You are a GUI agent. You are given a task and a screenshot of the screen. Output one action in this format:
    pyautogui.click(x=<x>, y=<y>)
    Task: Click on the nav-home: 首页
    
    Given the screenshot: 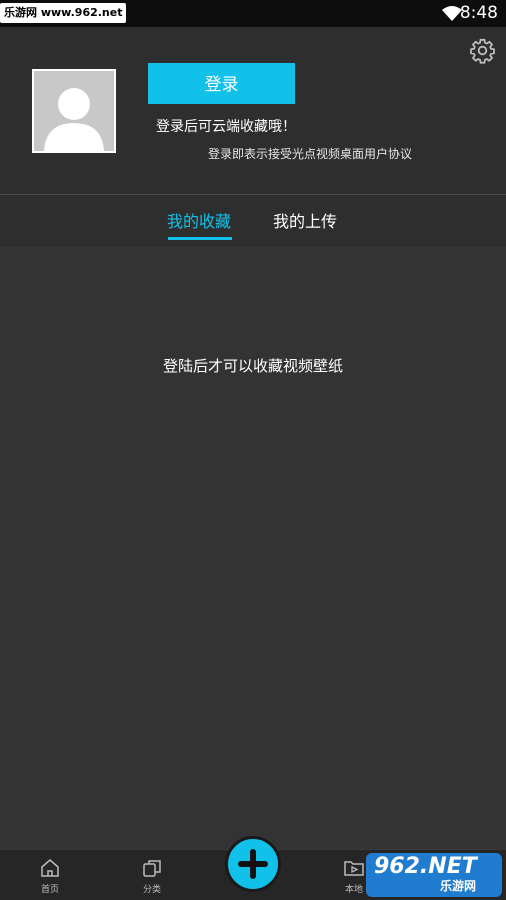 What is the action you would take?
    pyautogui.click(x=50, y=875)
    